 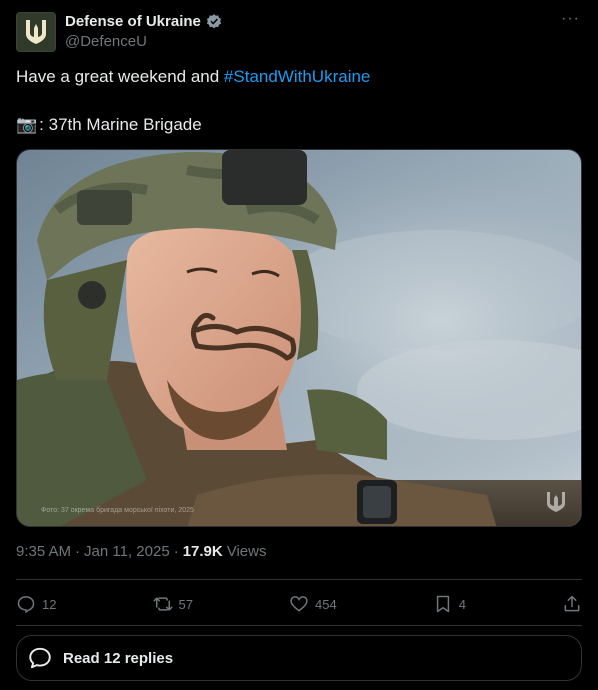 I want to click on caption-text: : 37th Marine Brigade, so click(x=120, y=124).